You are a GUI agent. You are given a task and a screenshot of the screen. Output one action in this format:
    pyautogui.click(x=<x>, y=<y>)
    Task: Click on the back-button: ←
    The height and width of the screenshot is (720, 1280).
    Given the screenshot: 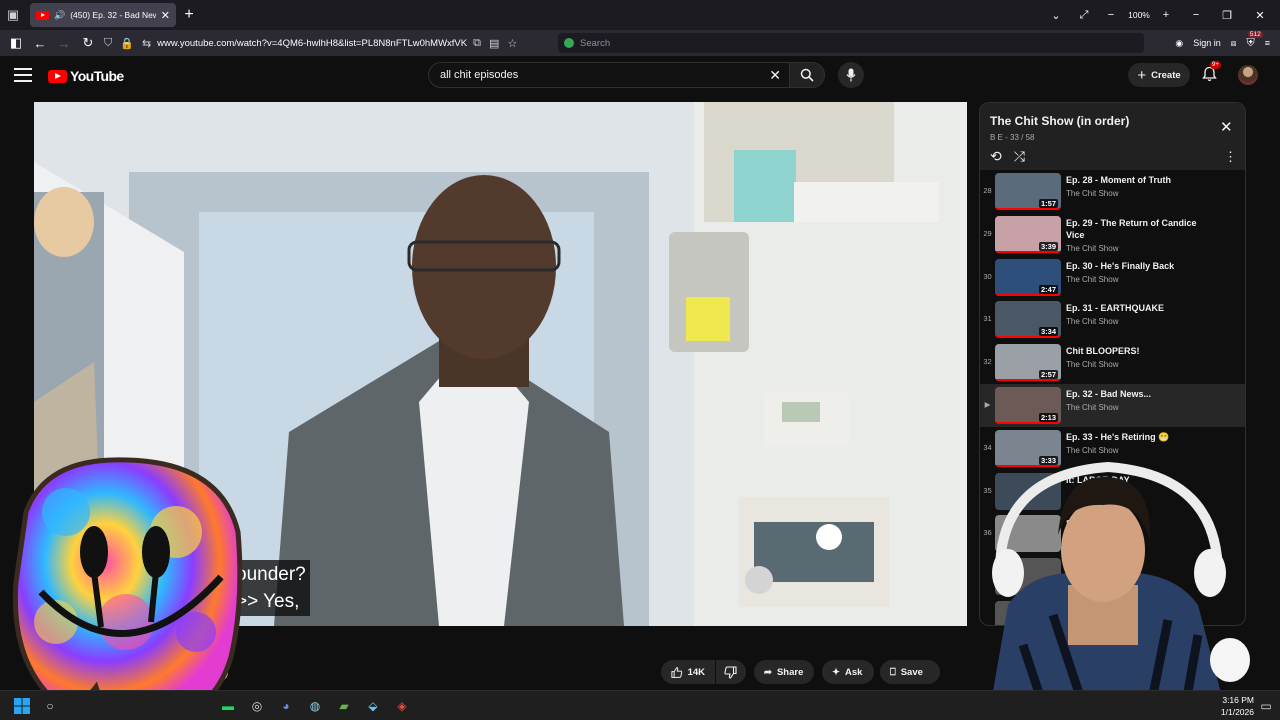 What is the action you would take?
    pyautogui.click(x=40, y=43)
    